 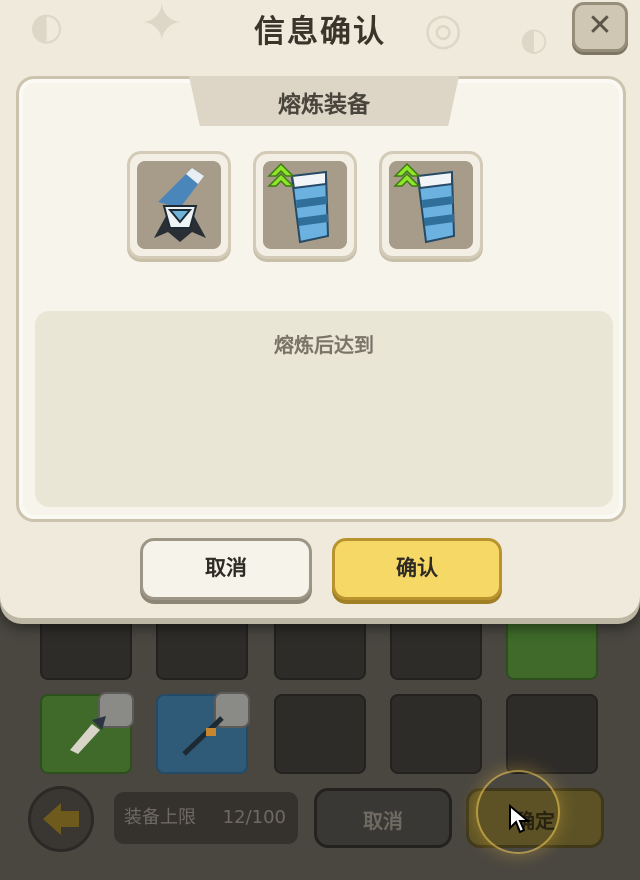 I want to click on bg-cancel-button: 取消, so click(x=383, y=818).